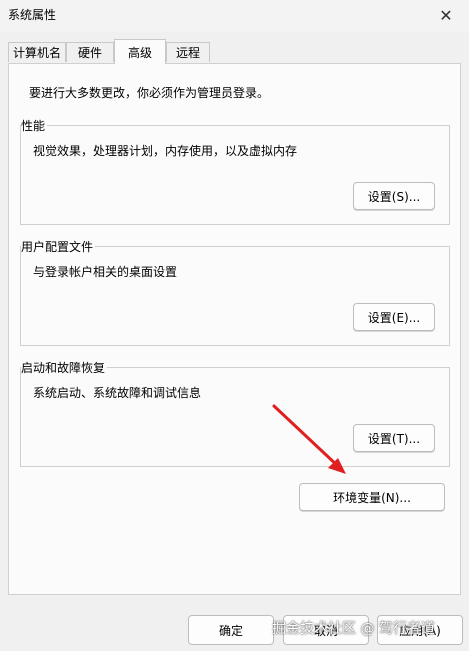  I want to click on close-icon: ✕, so click(446, 15).